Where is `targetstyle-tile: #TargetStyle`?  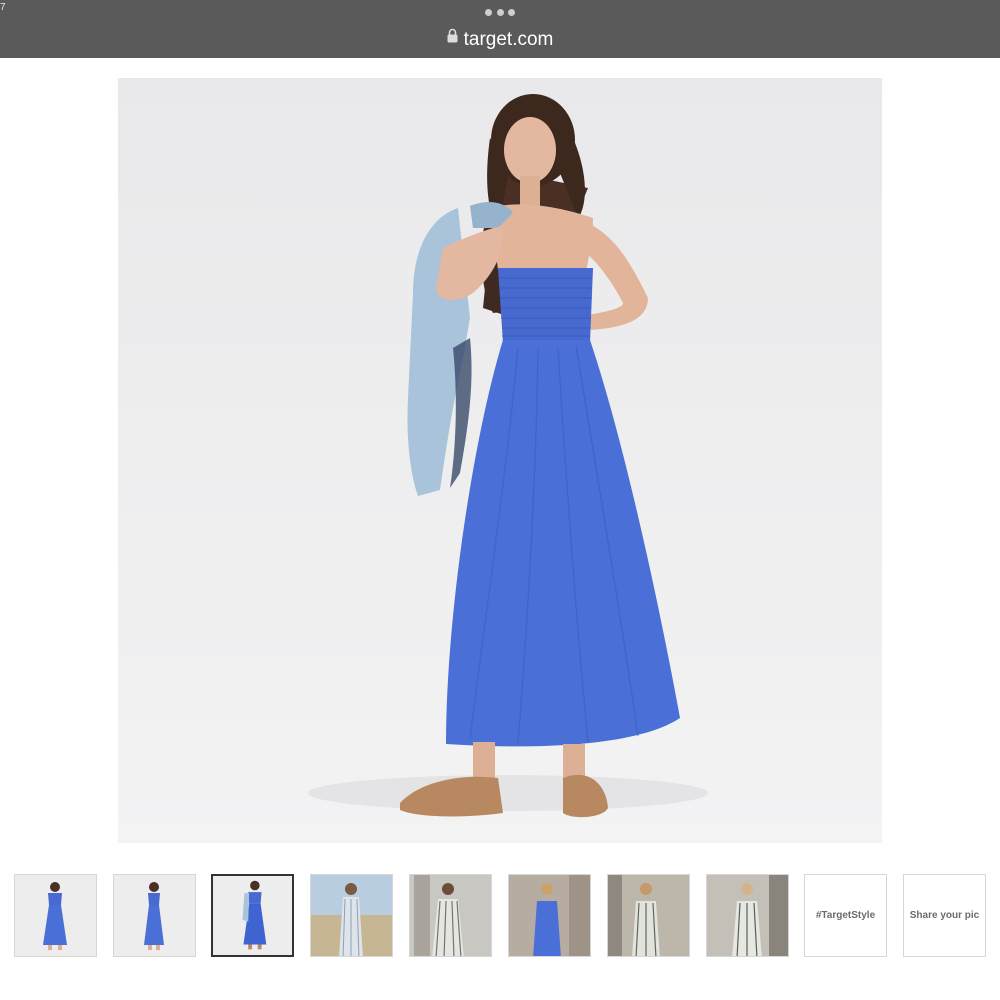 targetstyle-tile: #TargetStyle is located at coordinates (845, 915).